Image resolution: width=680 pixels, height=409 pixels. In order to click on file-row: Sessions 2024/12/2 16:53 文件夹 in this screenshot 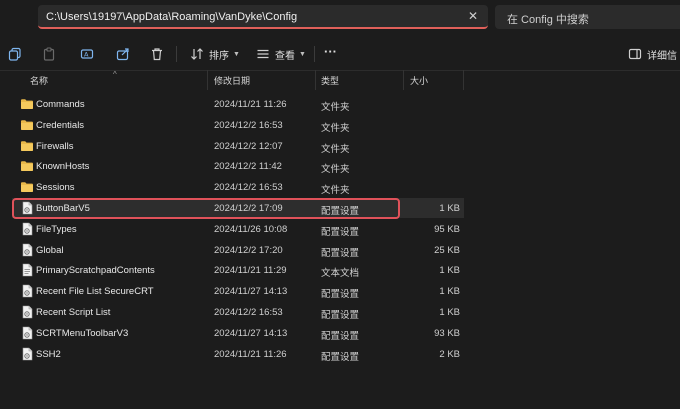, I will do `click(238, 187)`.